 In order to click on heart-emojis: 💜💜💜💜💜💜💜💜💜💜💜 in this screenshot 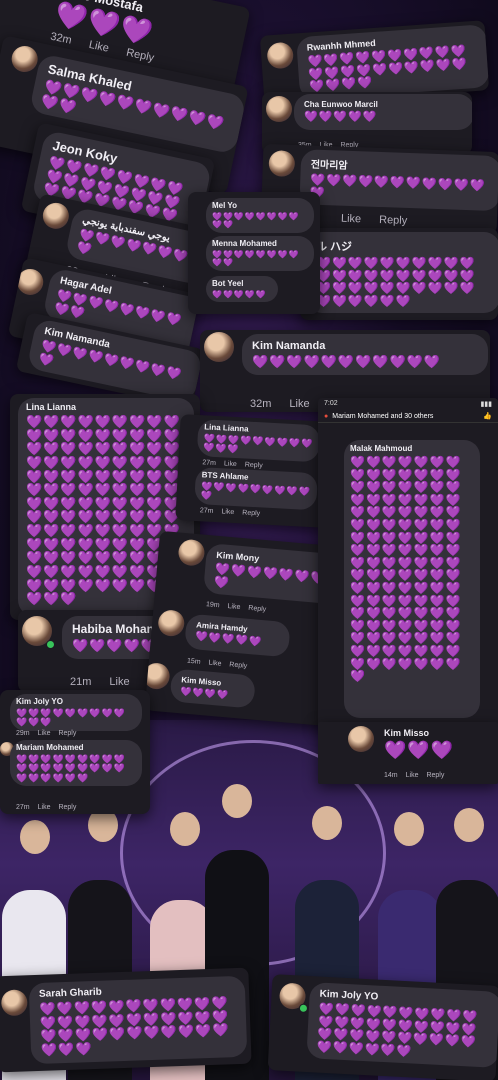, I will do `click(347, 361)`.